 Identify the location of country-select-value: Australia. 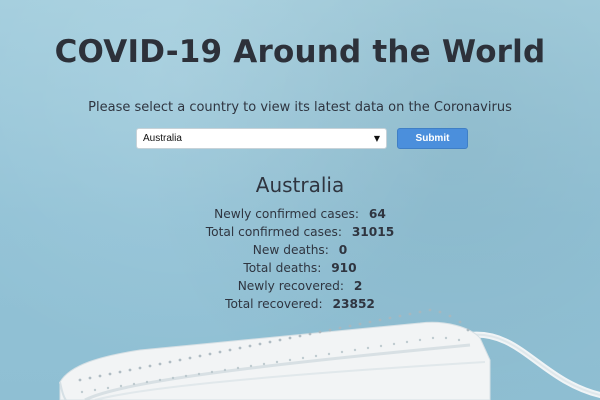
(162, 138).